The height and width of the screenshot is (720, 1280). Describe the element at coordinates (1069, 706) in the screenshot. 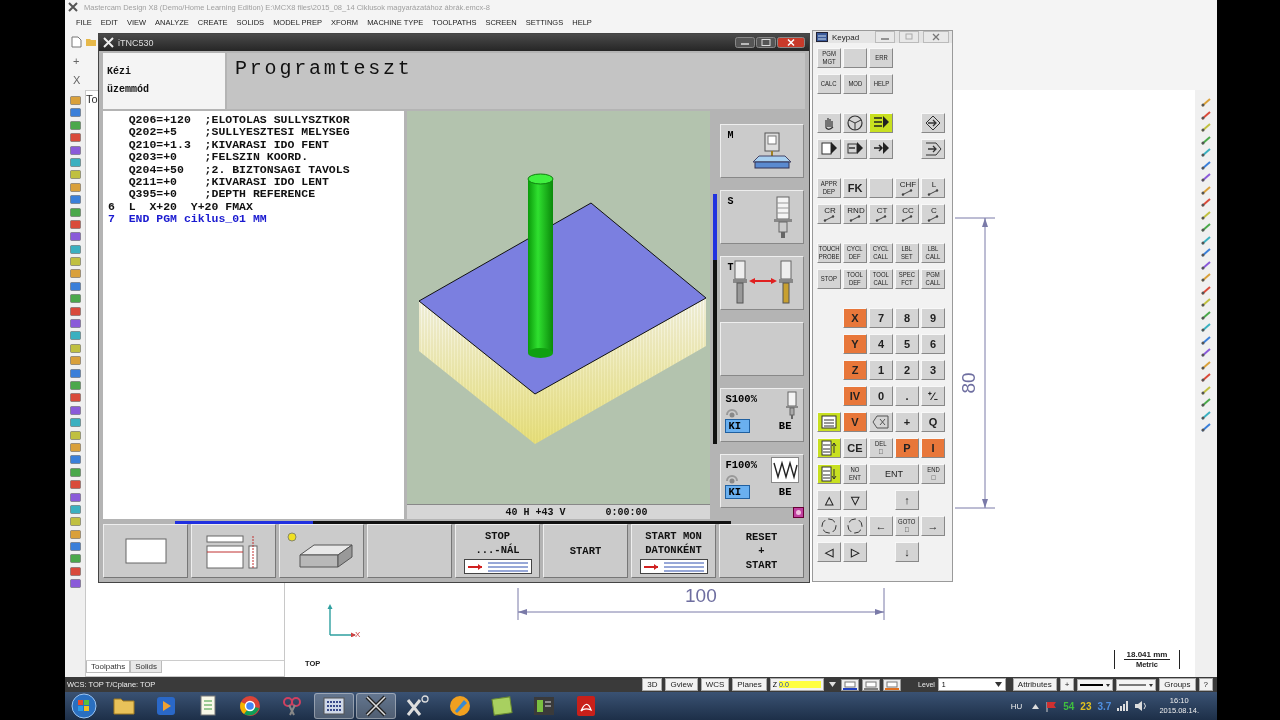

I see `tray-reading: 54` at that location.